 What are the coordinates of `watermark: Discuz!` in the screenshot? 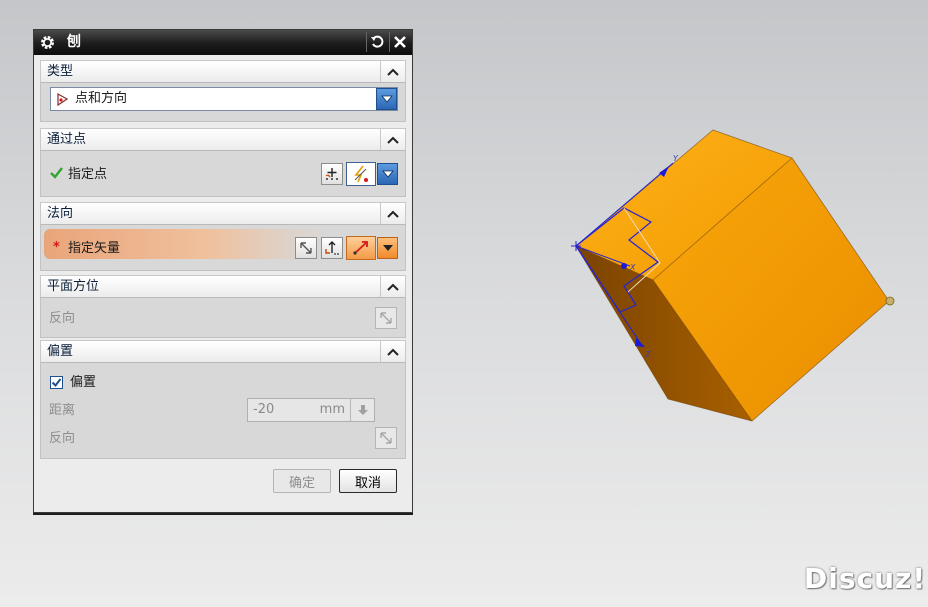 It's located at (865, 578).